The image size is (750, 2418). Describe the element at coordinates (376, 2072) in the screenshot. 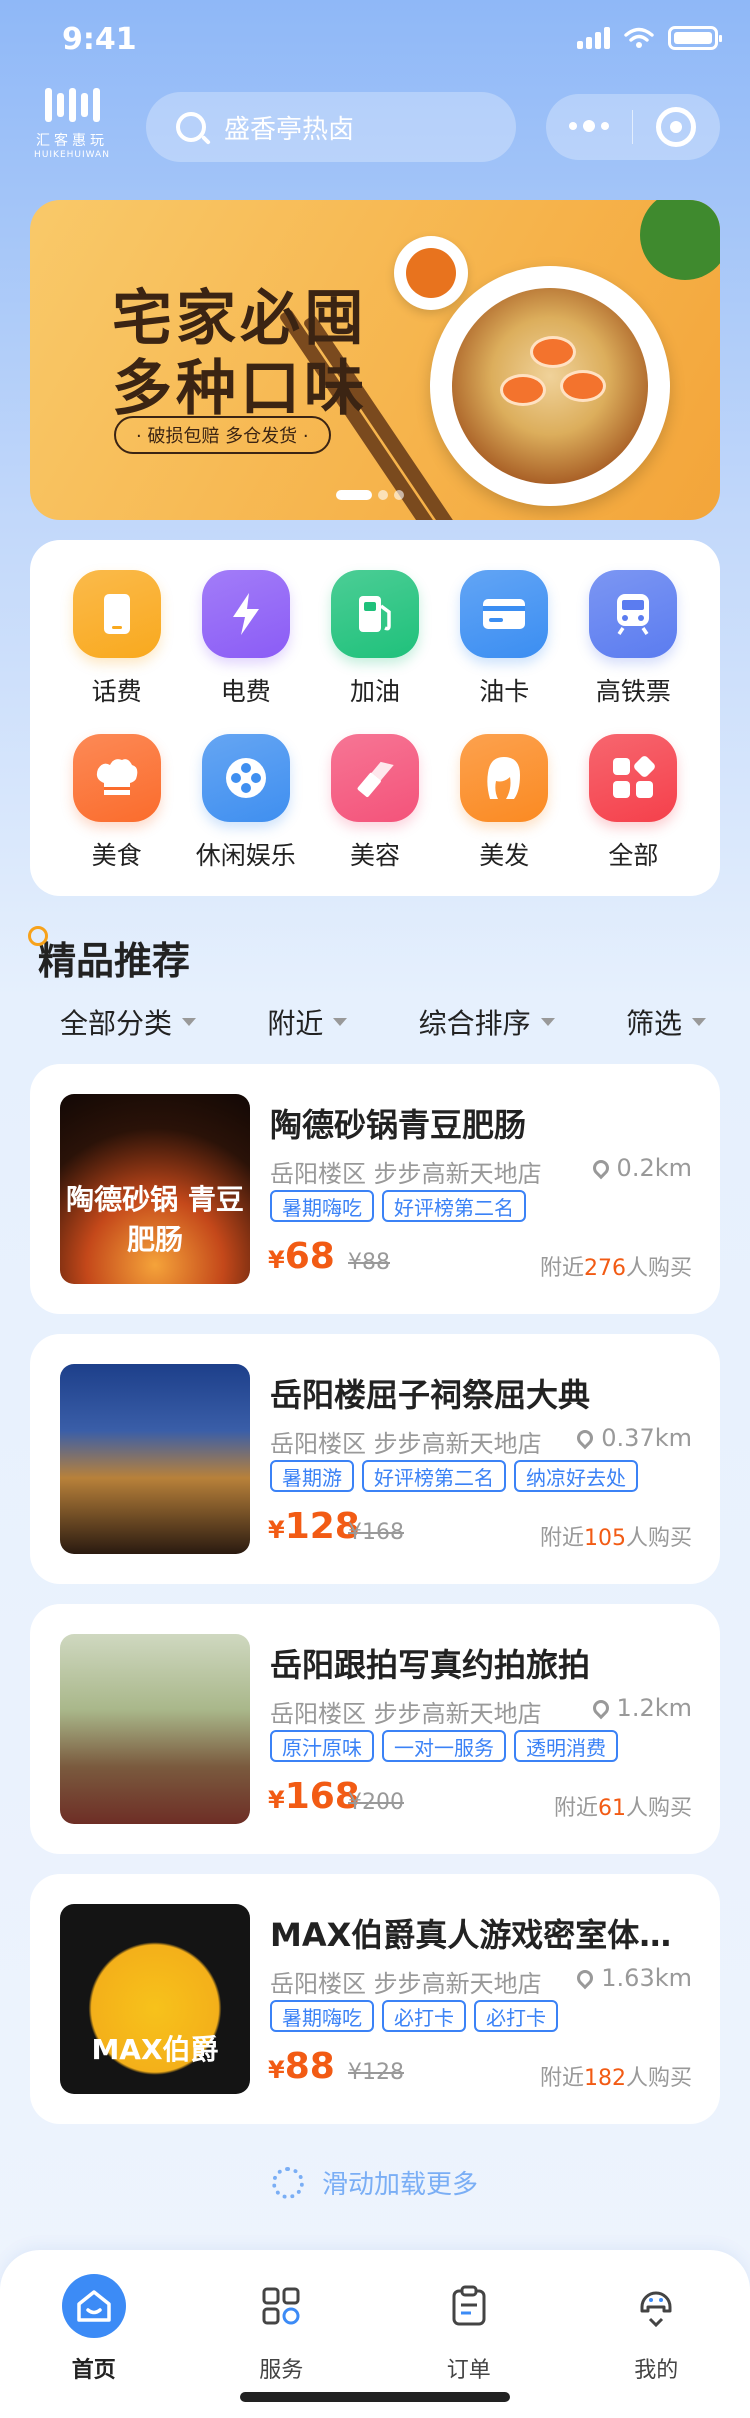

I see `product-original-price: ¥128` at that location.